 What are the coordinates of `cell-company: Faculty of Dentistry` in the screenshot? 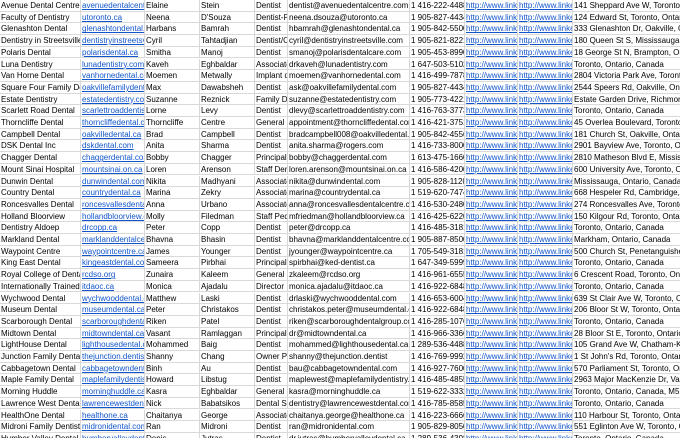 It's located at (40, 17).